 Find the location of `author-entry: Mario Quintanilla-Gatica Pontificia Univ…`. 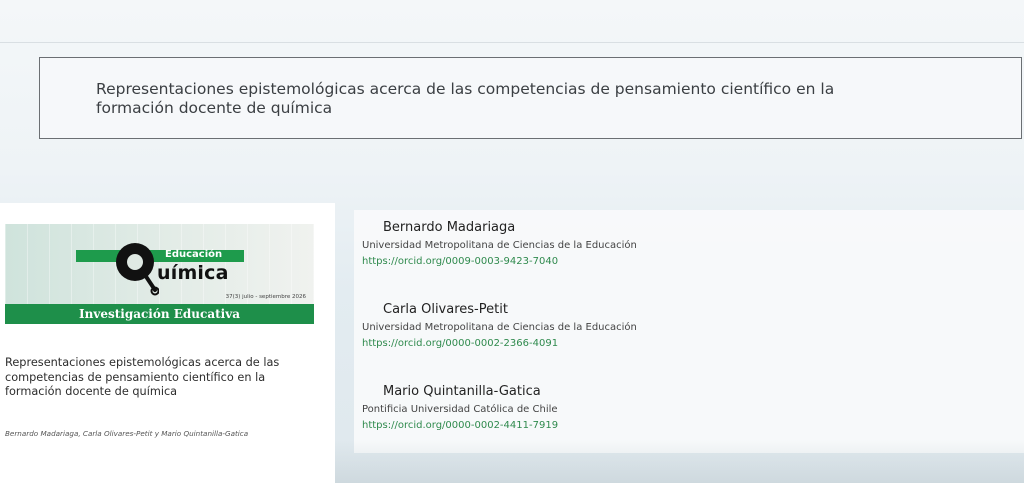

author-entry: Mario Quintanilla-Gatica Pontificia Univ… is located at coordinates (460, 407).